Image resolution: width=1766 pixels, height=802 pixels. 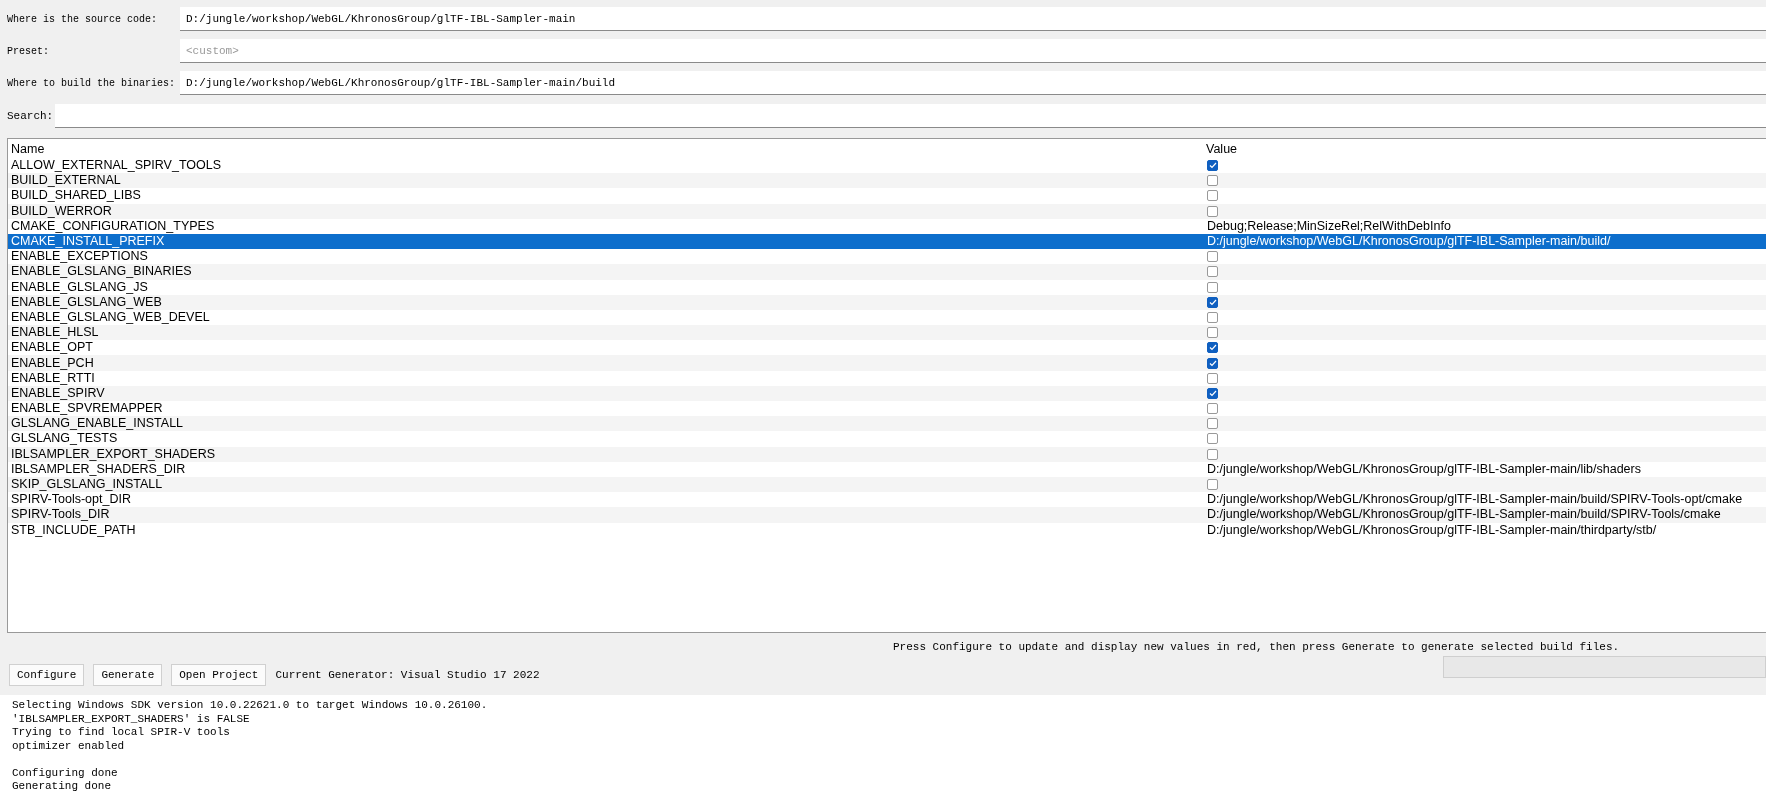 I want to click on table-row: ENABLE_GLSLANG_JS, so click(x=887, y=287).